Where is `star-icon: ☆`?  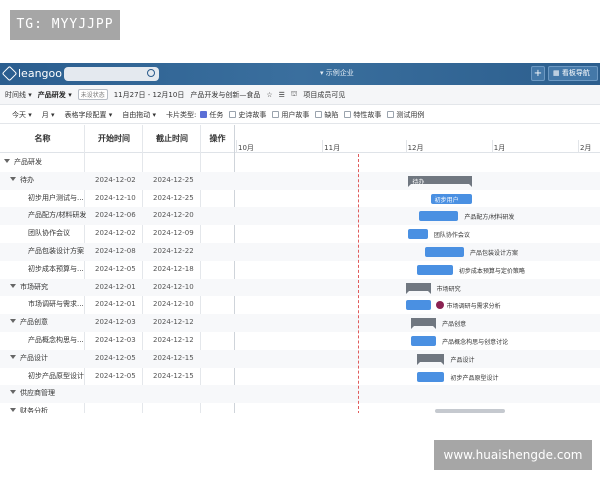
star-icon: ☆ is located at coordinates (269, 95).